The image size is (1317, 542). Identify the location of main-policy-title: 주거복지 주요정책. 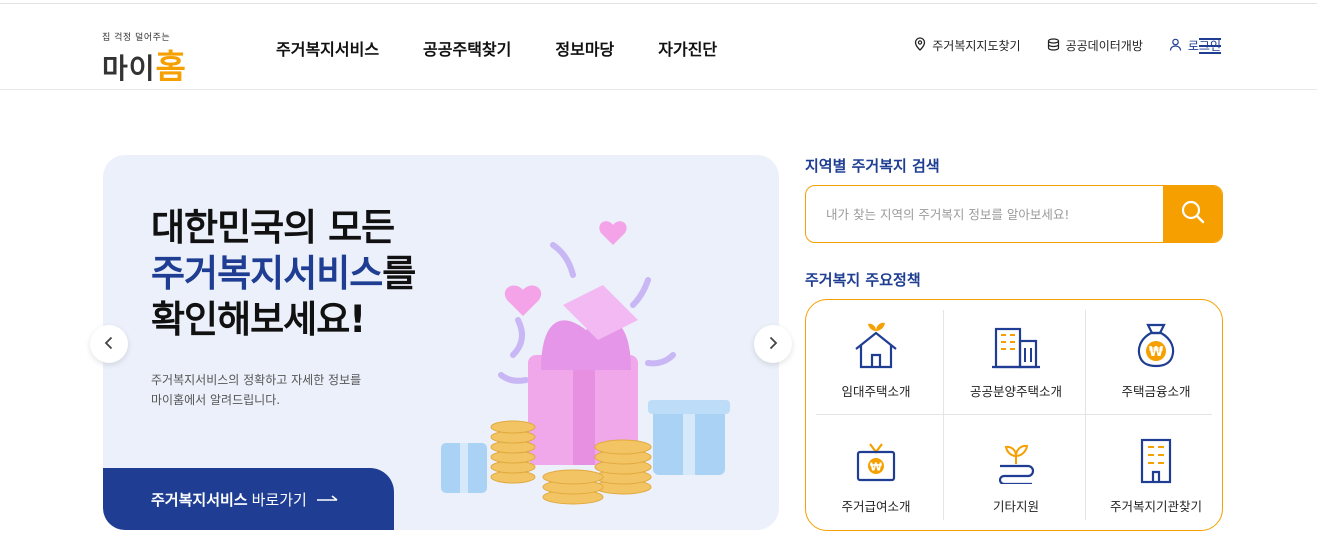
(863, 280).